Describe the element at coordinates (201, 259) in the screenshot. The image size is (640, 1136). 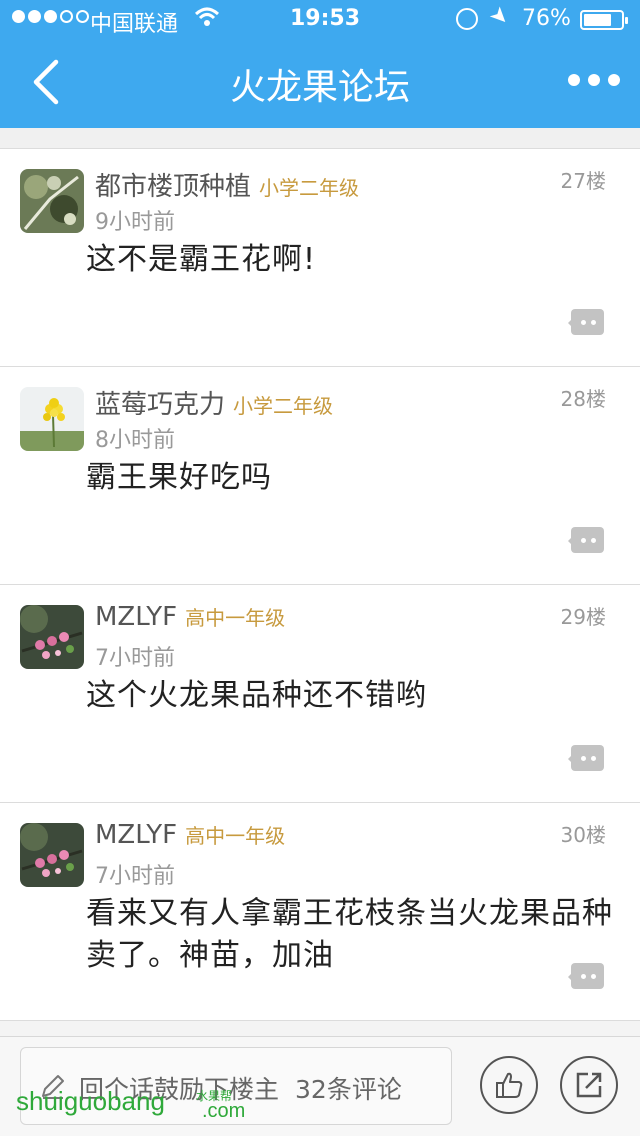
I see `comment-text: 这不是霸王花啊!` at that location.